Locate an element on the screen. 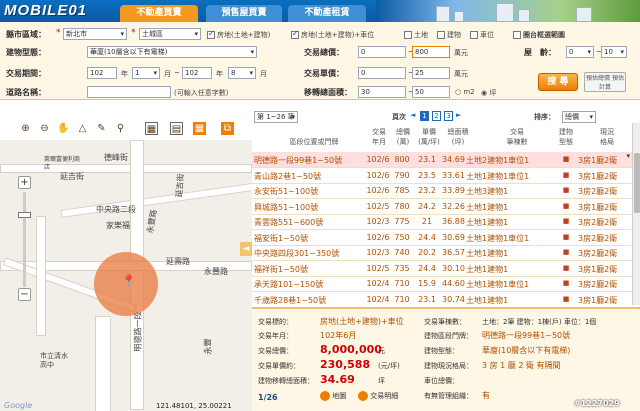 The width and height of the screenshot is (640, 411). detail-type-label: 建物型態： is located at coordinates (441, 351).